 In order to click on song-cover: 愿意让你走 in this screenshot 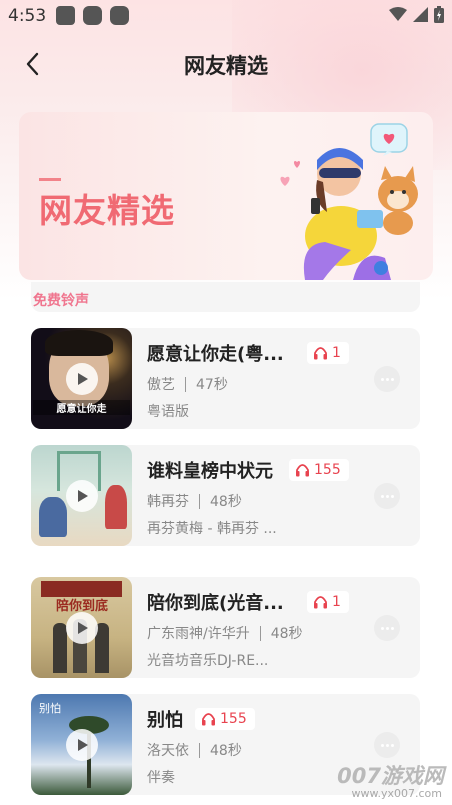, I will do `click(81, 378)`.